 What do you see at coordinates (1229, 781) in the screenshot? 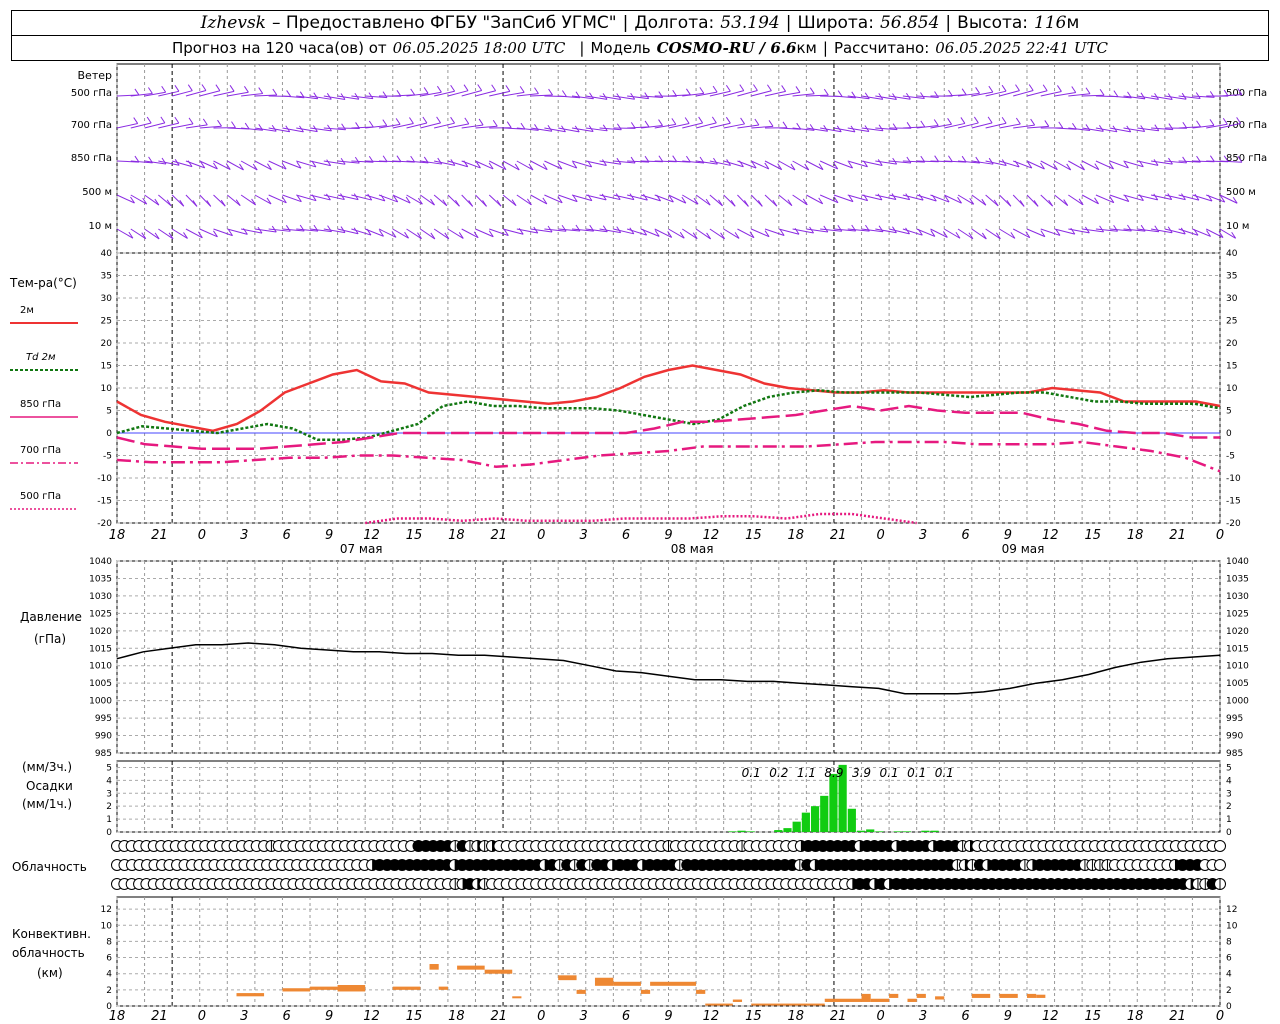
I see `precip-ytick-right: 4` at bounding box center [1229, 781].